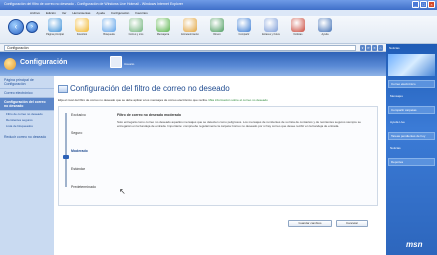  What do you see at coordinates (244, 34) in the screenshot?
I see `toolbar-item-label: Compartir` at bounding box center [244, 34].